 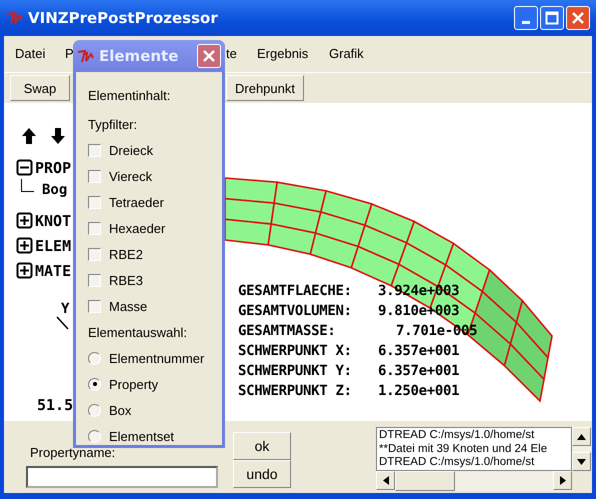 I want to click on checkbox-label: Masse, so click(x=128, y=306).